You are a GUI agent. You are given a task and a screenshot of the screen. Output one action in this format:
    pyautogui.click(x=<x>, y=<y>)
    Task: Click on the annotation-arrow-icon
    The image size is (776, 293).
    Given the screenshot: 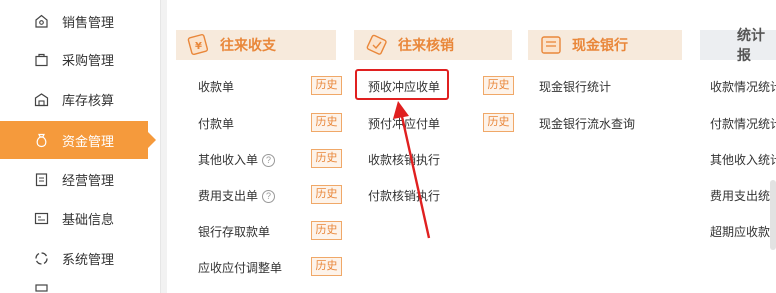 What is the action you would take?
    pyautogui.click(x=412, y=170)
    